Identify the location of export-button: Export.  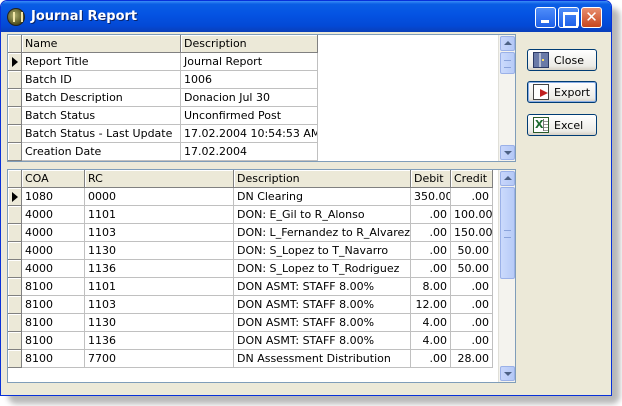
(562, 92).